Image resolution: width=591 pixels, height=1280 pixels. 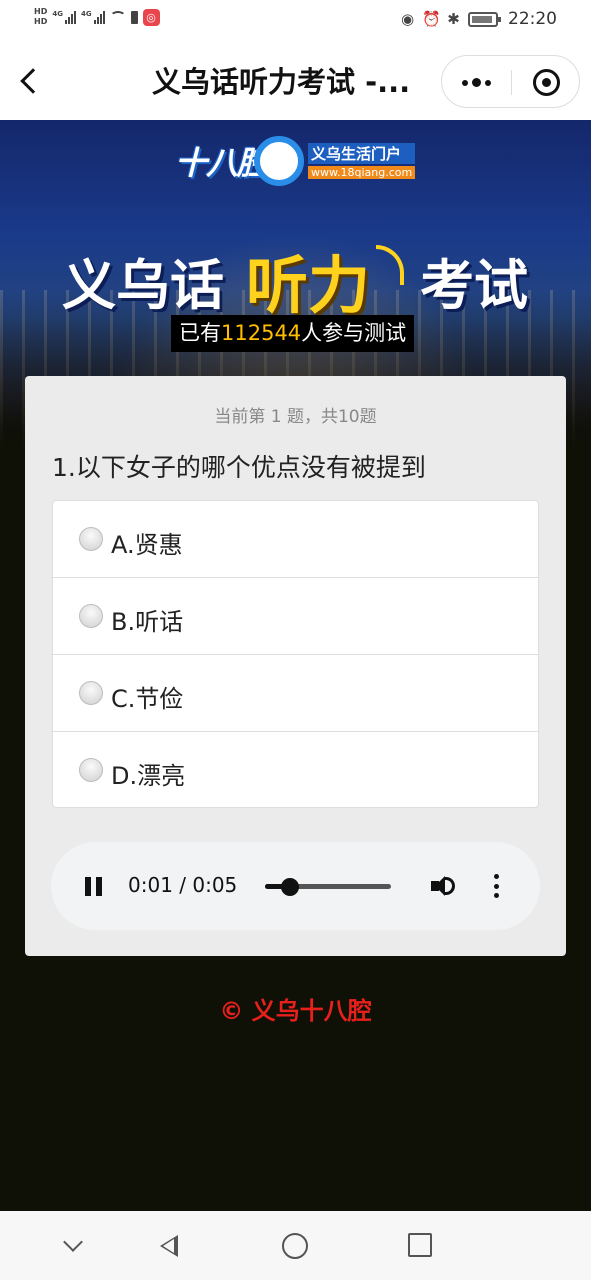 What do you see at coordinates (134, 17) in the screenshot?
I see `battery-saver-icon` at bounding box center [134, 17].